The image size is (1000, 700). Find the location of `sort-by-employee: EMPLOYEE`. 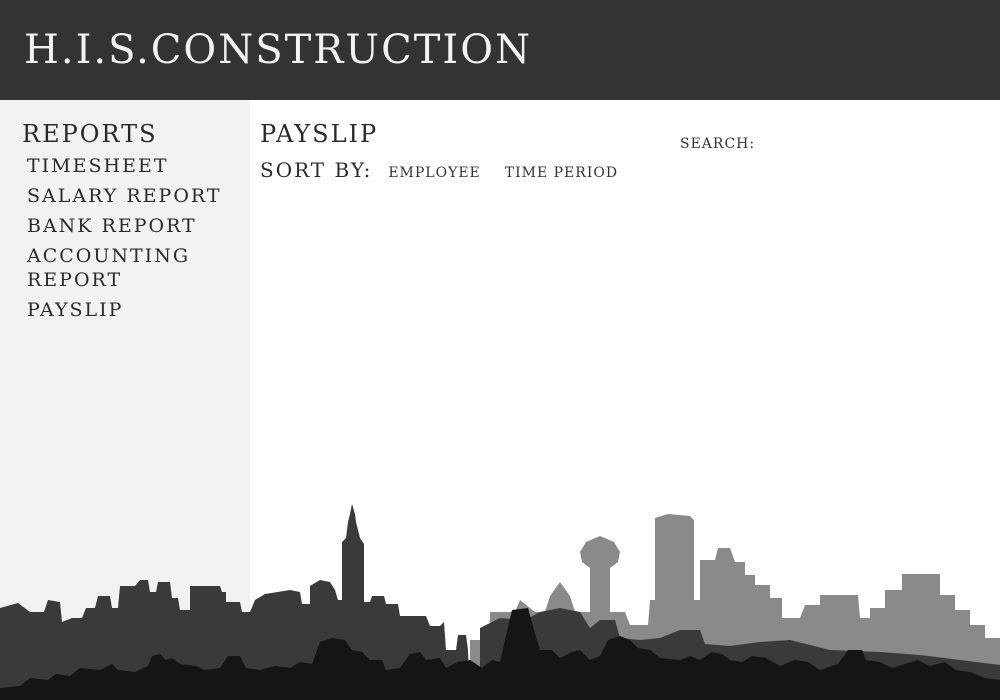

sort-by-employee: EMPLOYEE is located at coordinates (434, 173).